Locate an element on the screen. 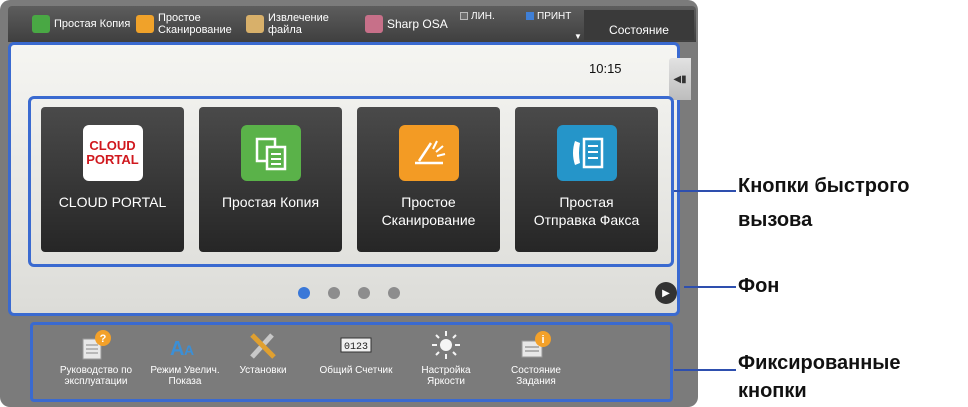 Image resolution: width=968 pixels, height=407 pixels. tools-icon is located at coordinates (263, 345).